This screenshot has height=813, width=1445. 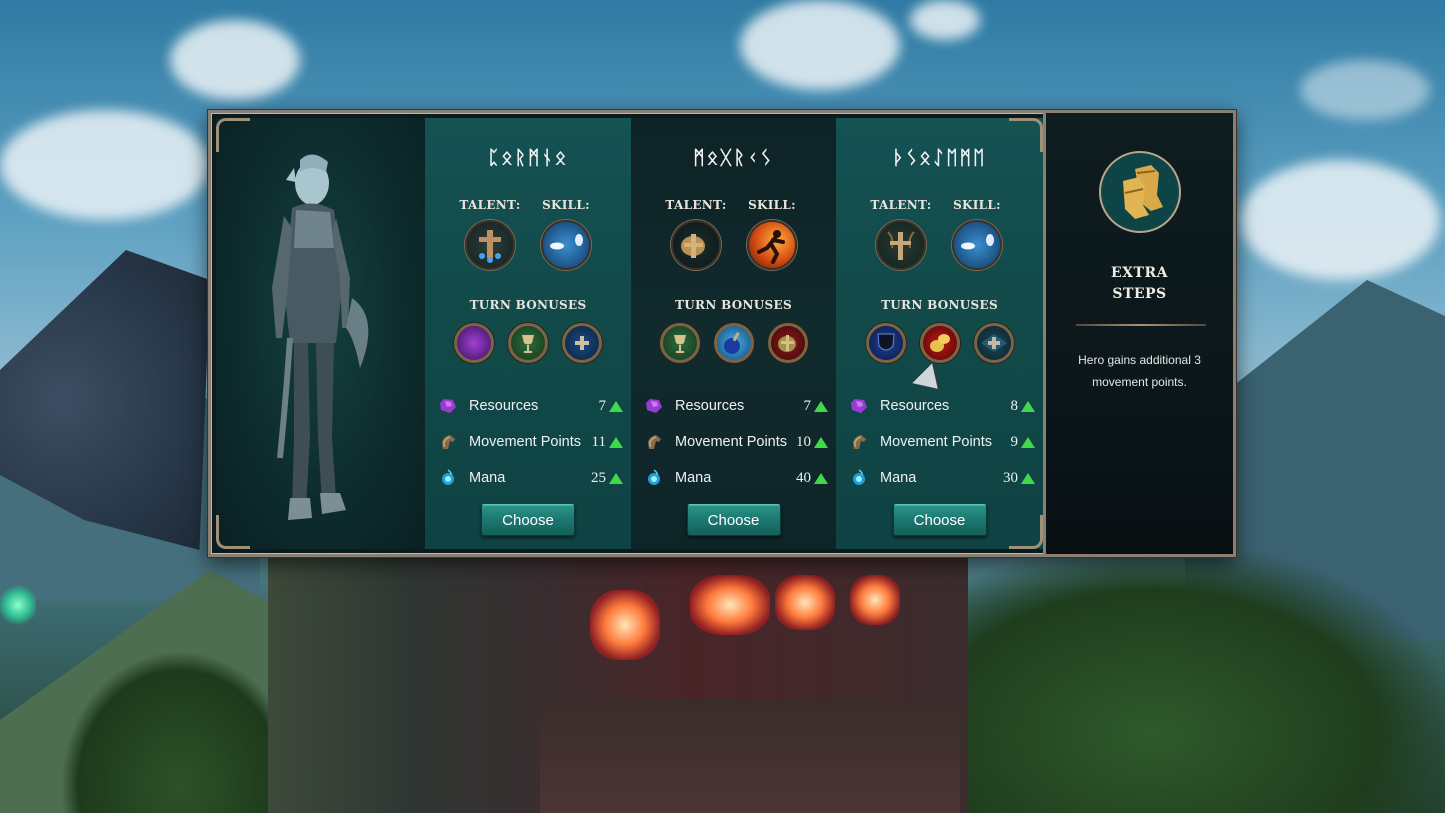 I want to click on hero-portrait-figure, so click(x=320, y=337).